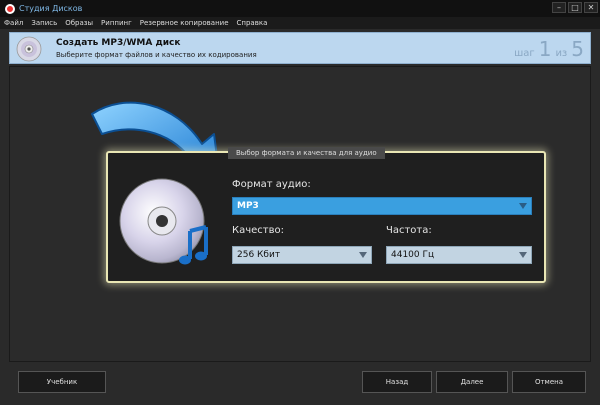 The height and width of the screenshot is (405, 600). Describe the element at coordinates (302, 255) in the screenshot. I see `quality-select: 256 Кбит` at that location.